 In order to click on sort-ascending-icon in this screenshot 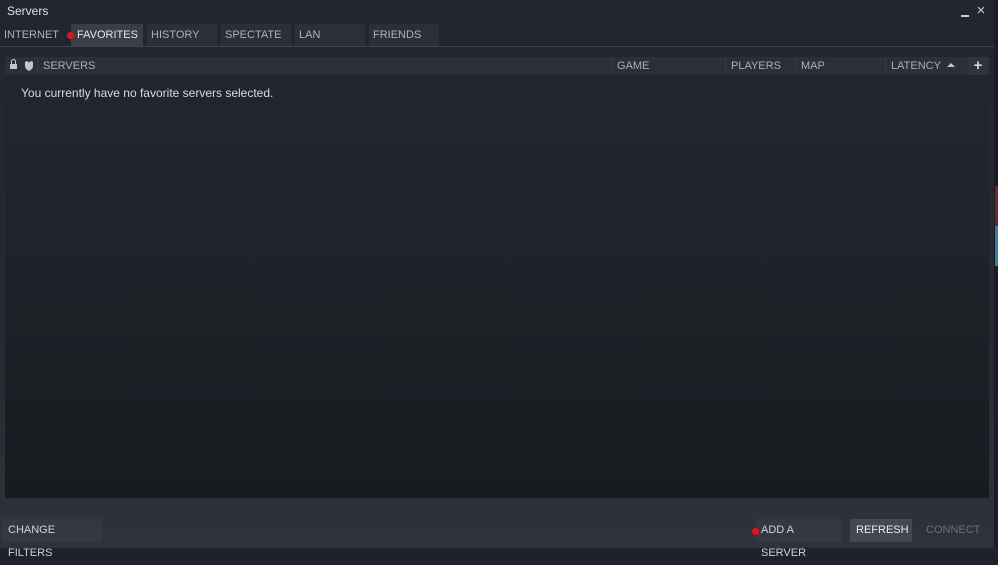, I will do `click(950, 65)`.